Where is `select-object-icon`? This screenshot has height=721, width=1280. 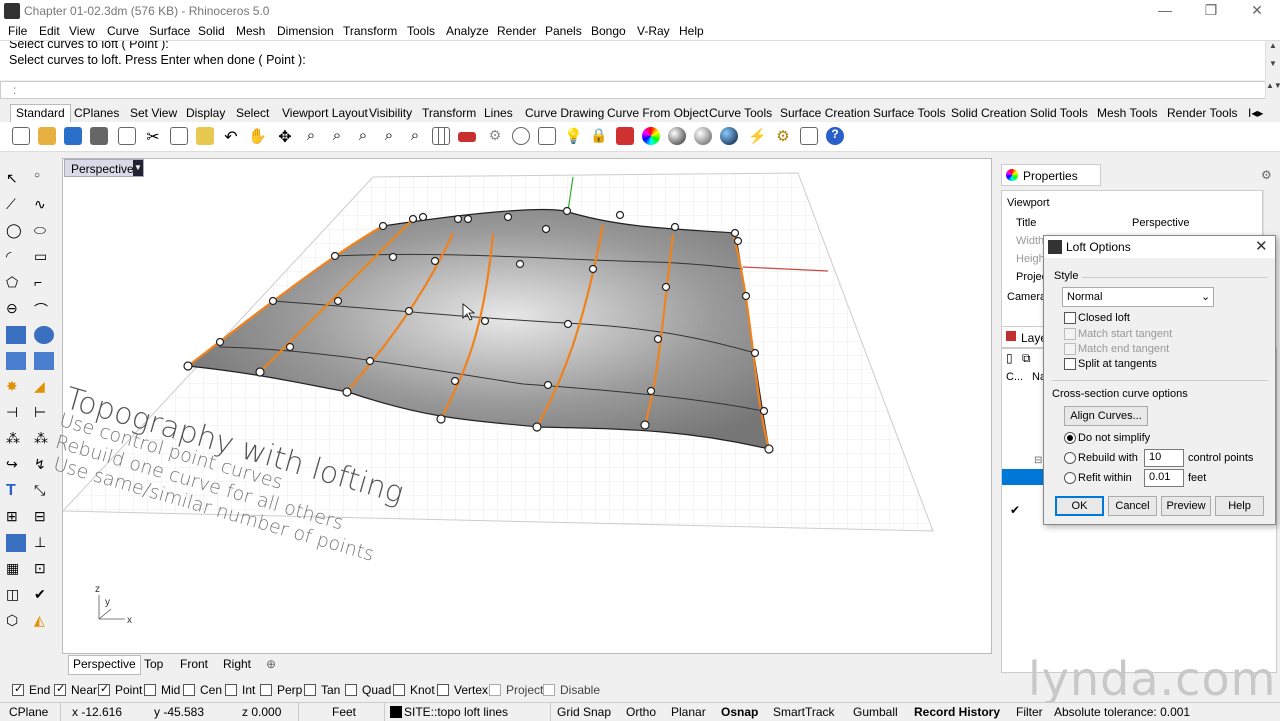 select-object-icon is located at coordinates (521, 136).